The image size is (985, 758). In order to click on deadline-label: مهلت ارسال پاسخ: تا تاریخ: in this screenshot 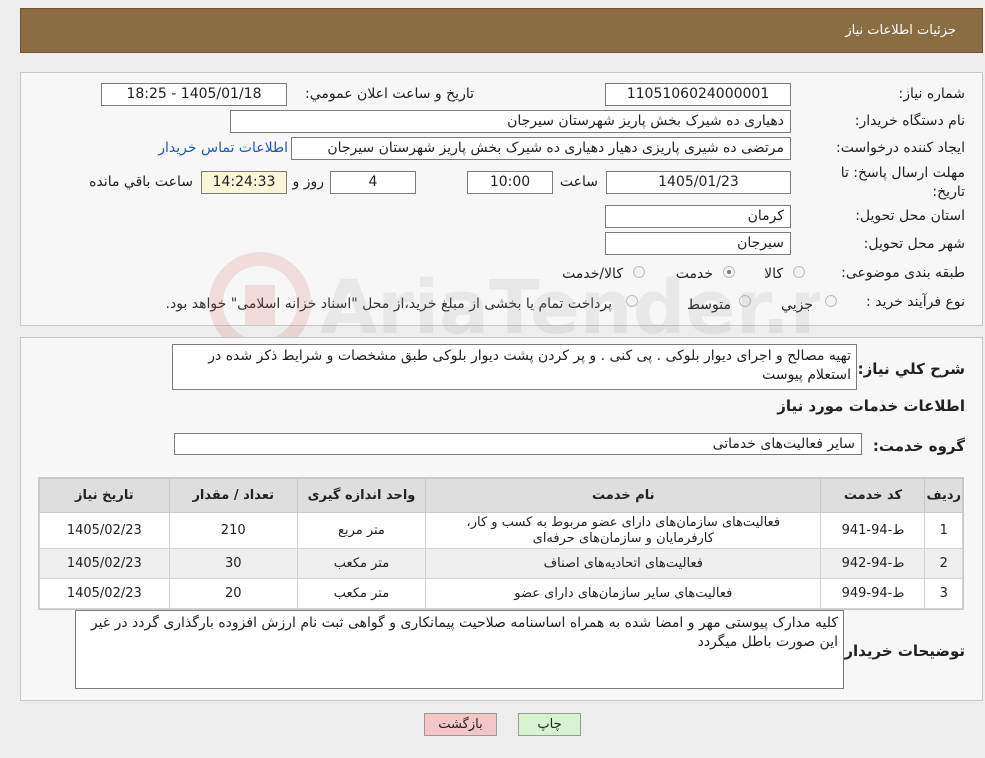, I will do `click(903, 183)`.